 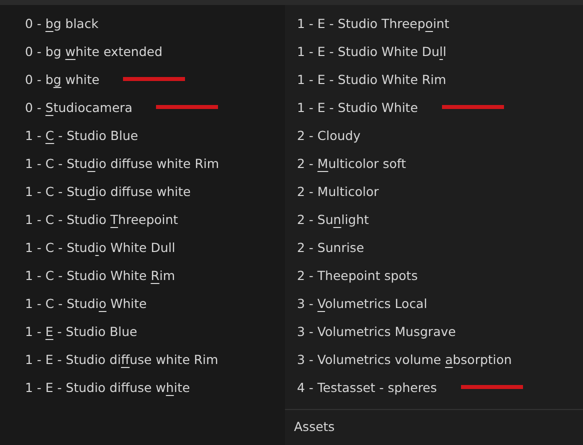 I want to click on menu-item: 1 - E - Studio White, so click(x=357, y=107).